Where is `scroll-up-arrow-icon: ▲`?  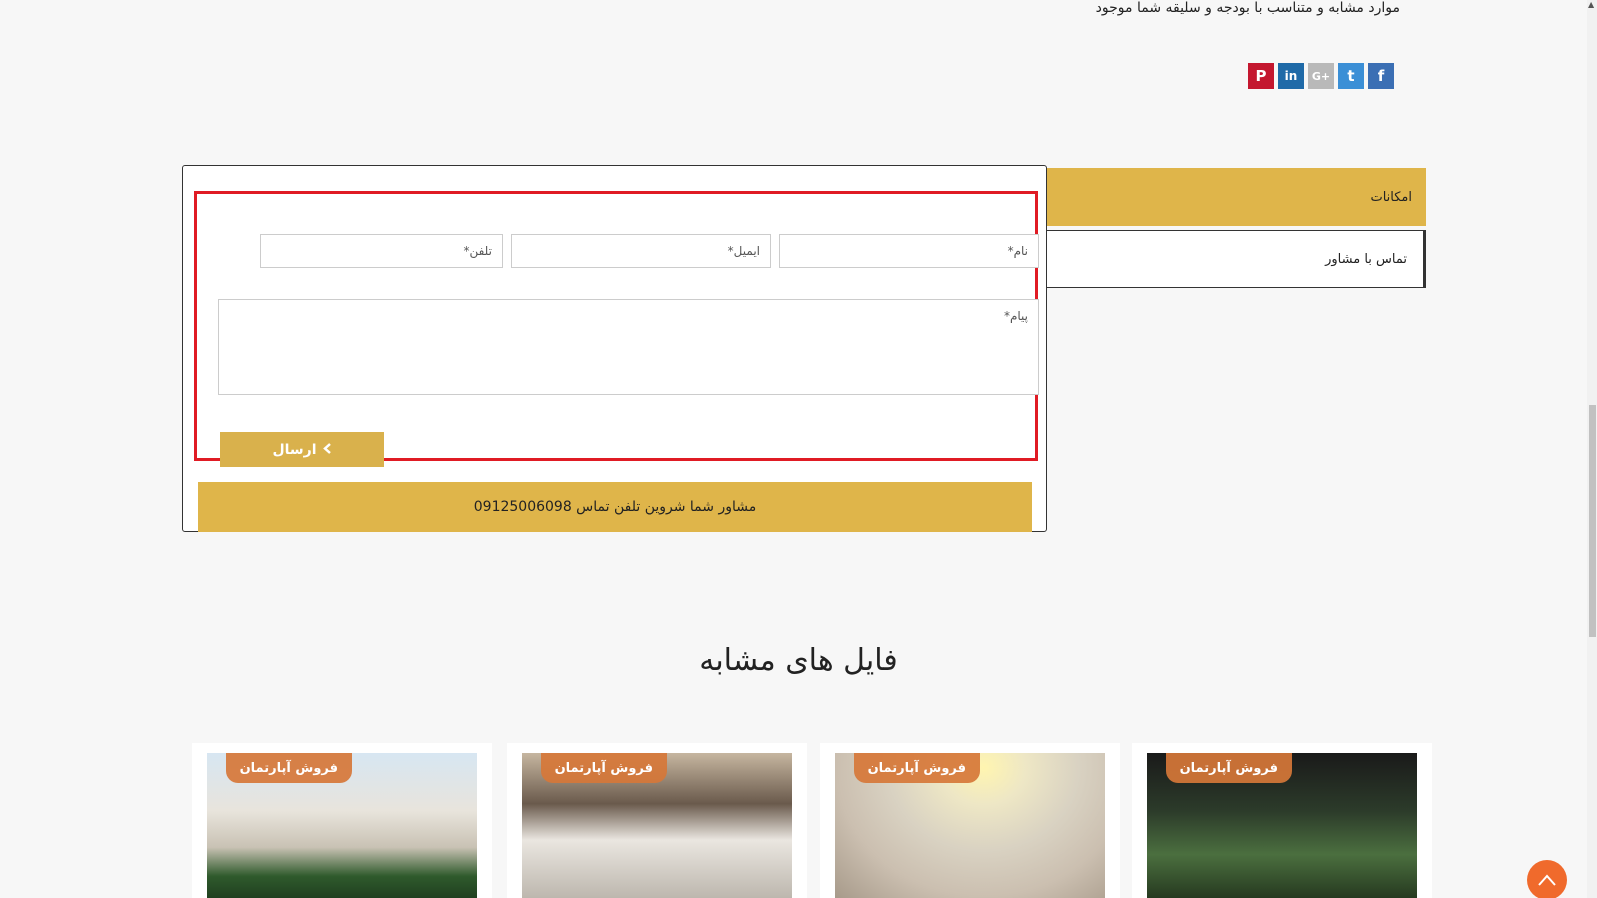 scroll-up-arrow-icon: ▲ is located at coordinates (1591, 4).